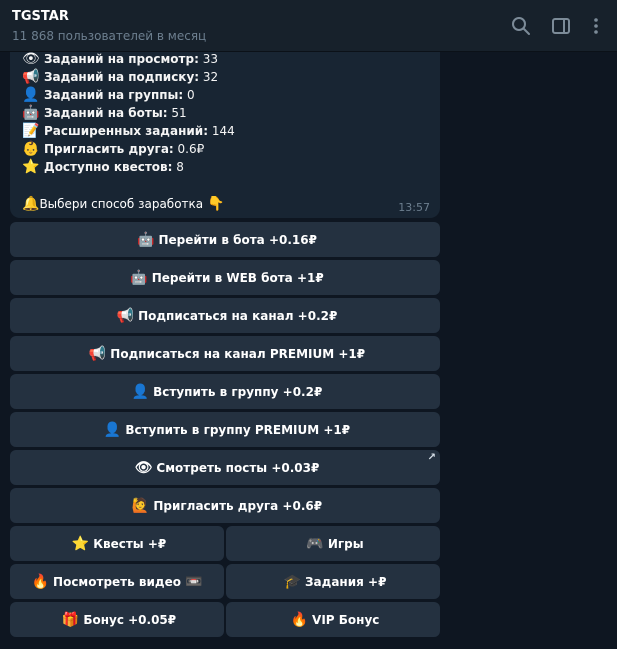 The image size is (617, 649). I want to click on games-button: 🎮 Игры, so click(333, 543).